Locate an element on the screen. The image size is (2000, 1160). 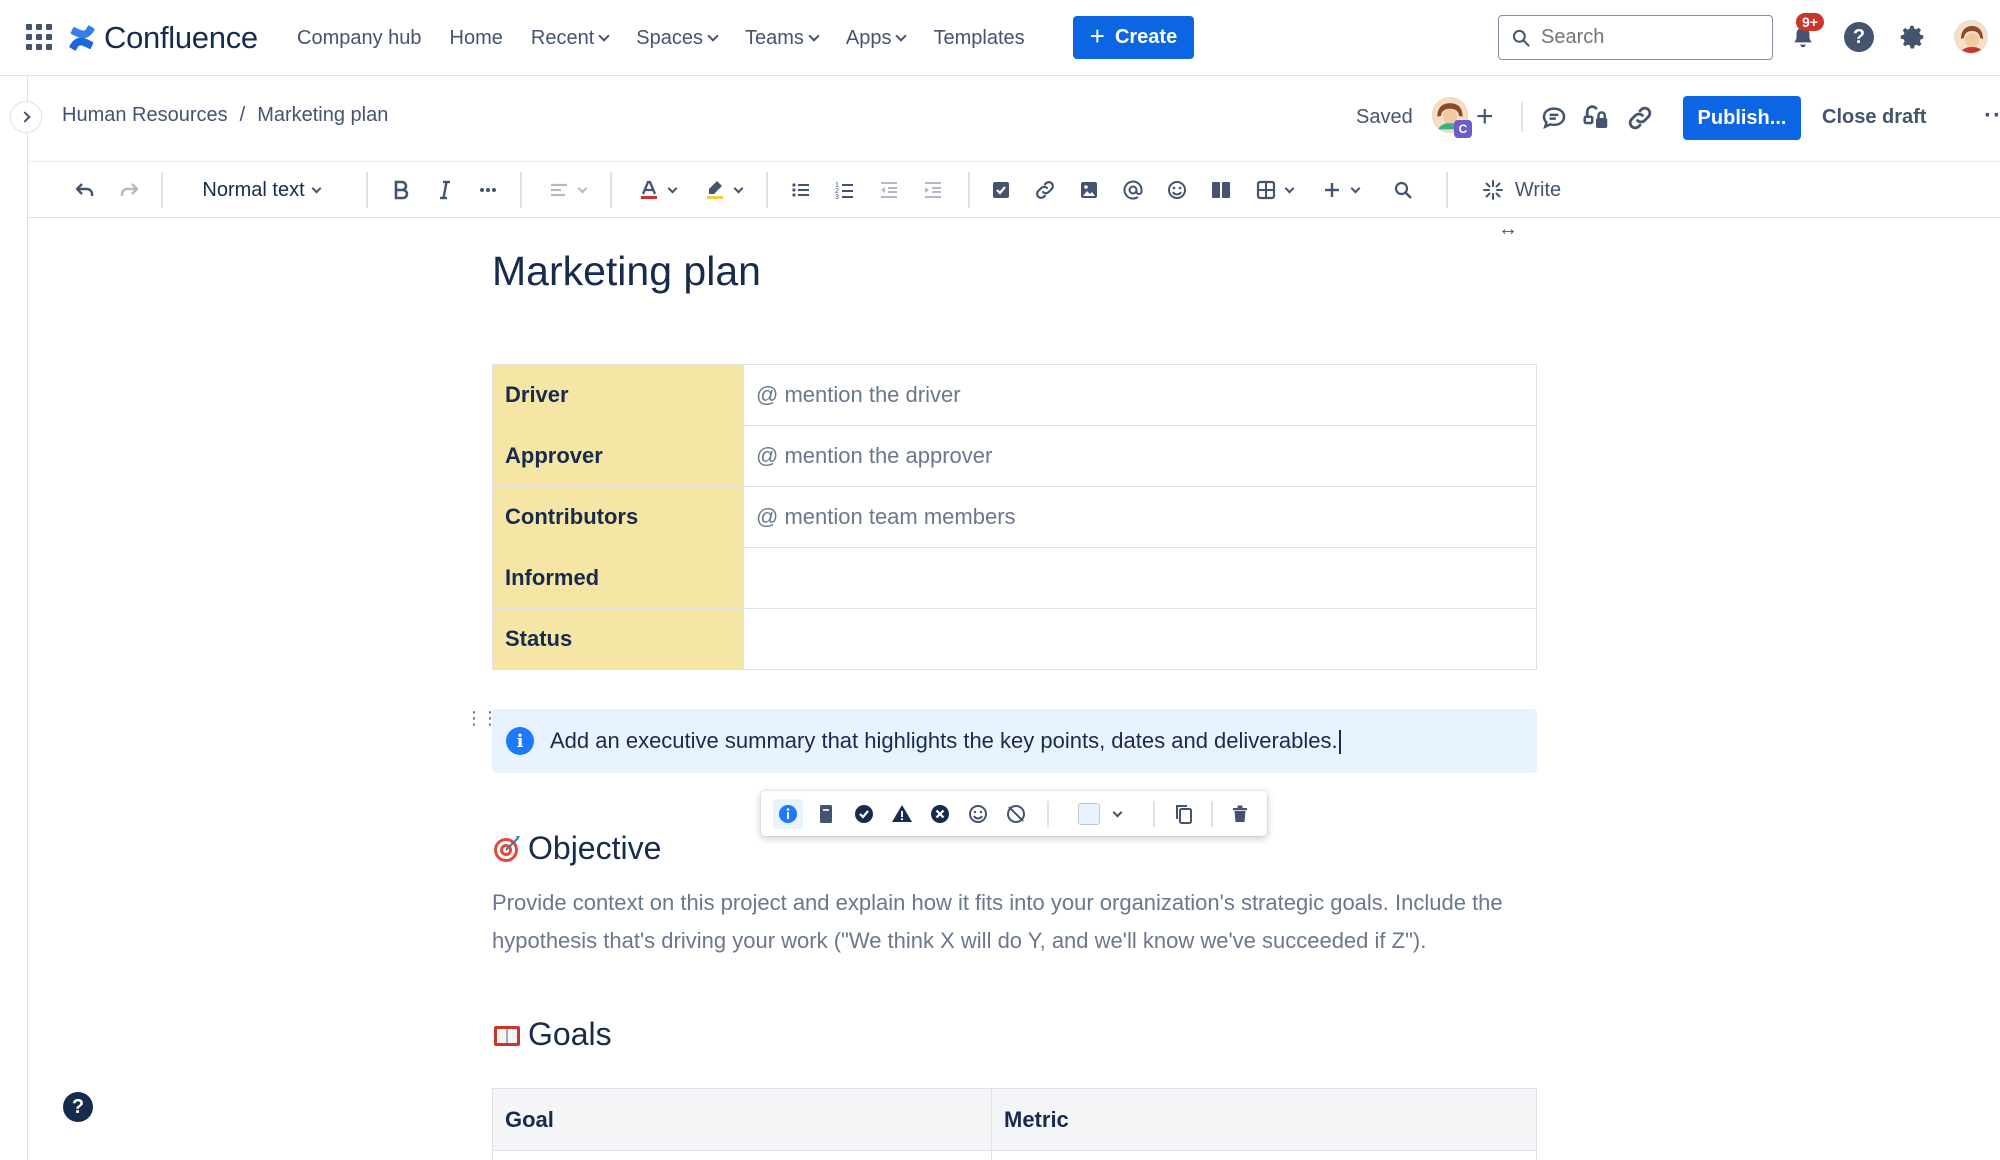
insert-image-icon is located at coordinates (1089, 190).